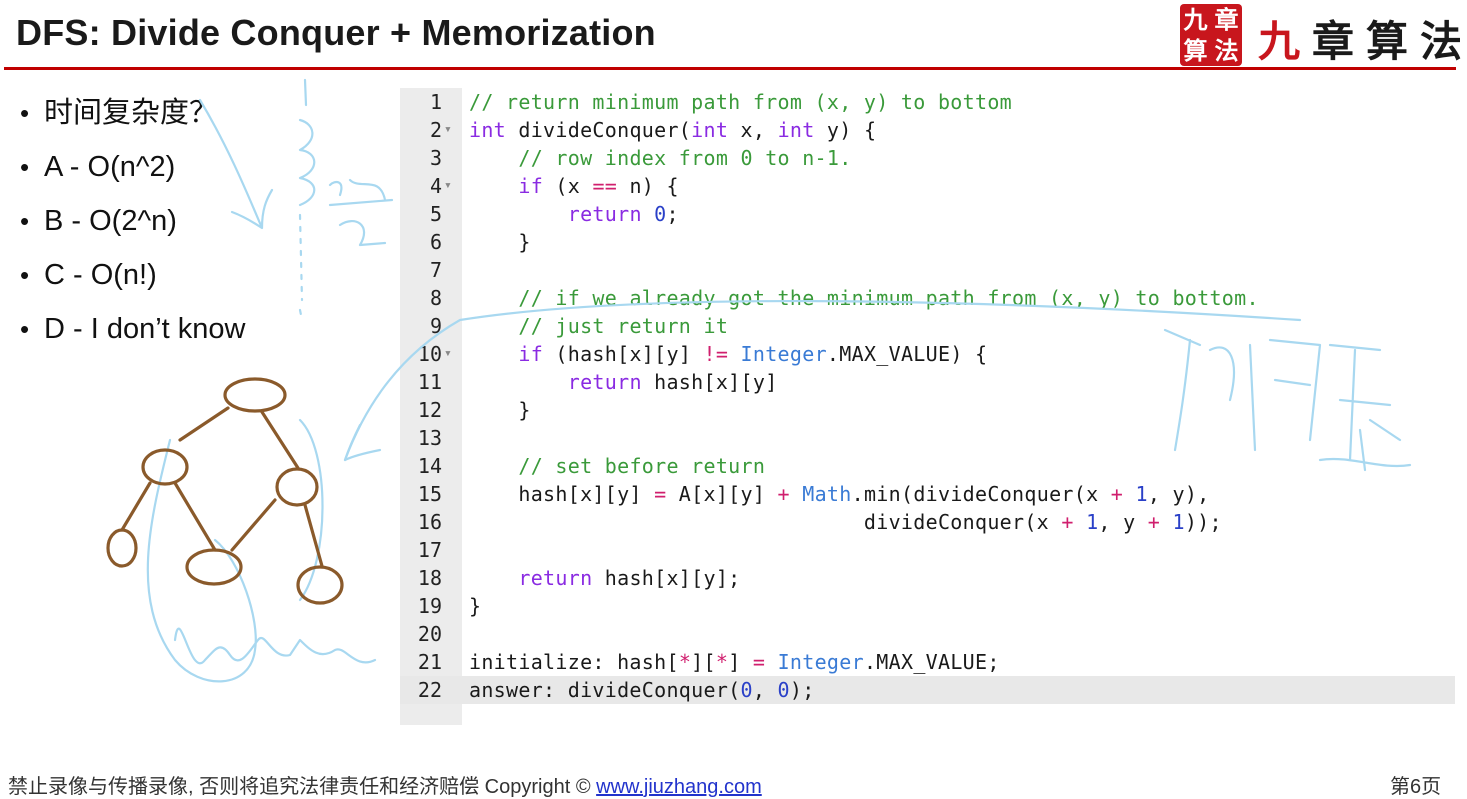  What do you see at coordinates (1211, 35) in the screenshot?
I see `logo-seal-icon: 九 章 算 法` at bounding box center [1211, 35].